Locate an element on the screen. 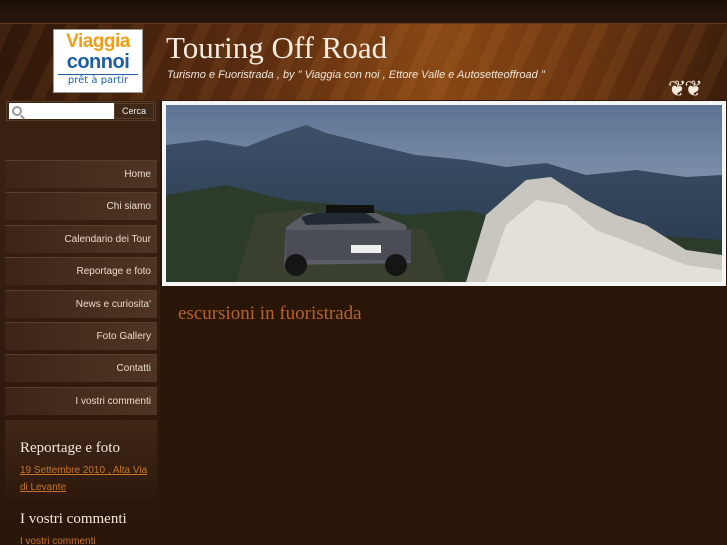  search-input is located at coordinates (62, 111).